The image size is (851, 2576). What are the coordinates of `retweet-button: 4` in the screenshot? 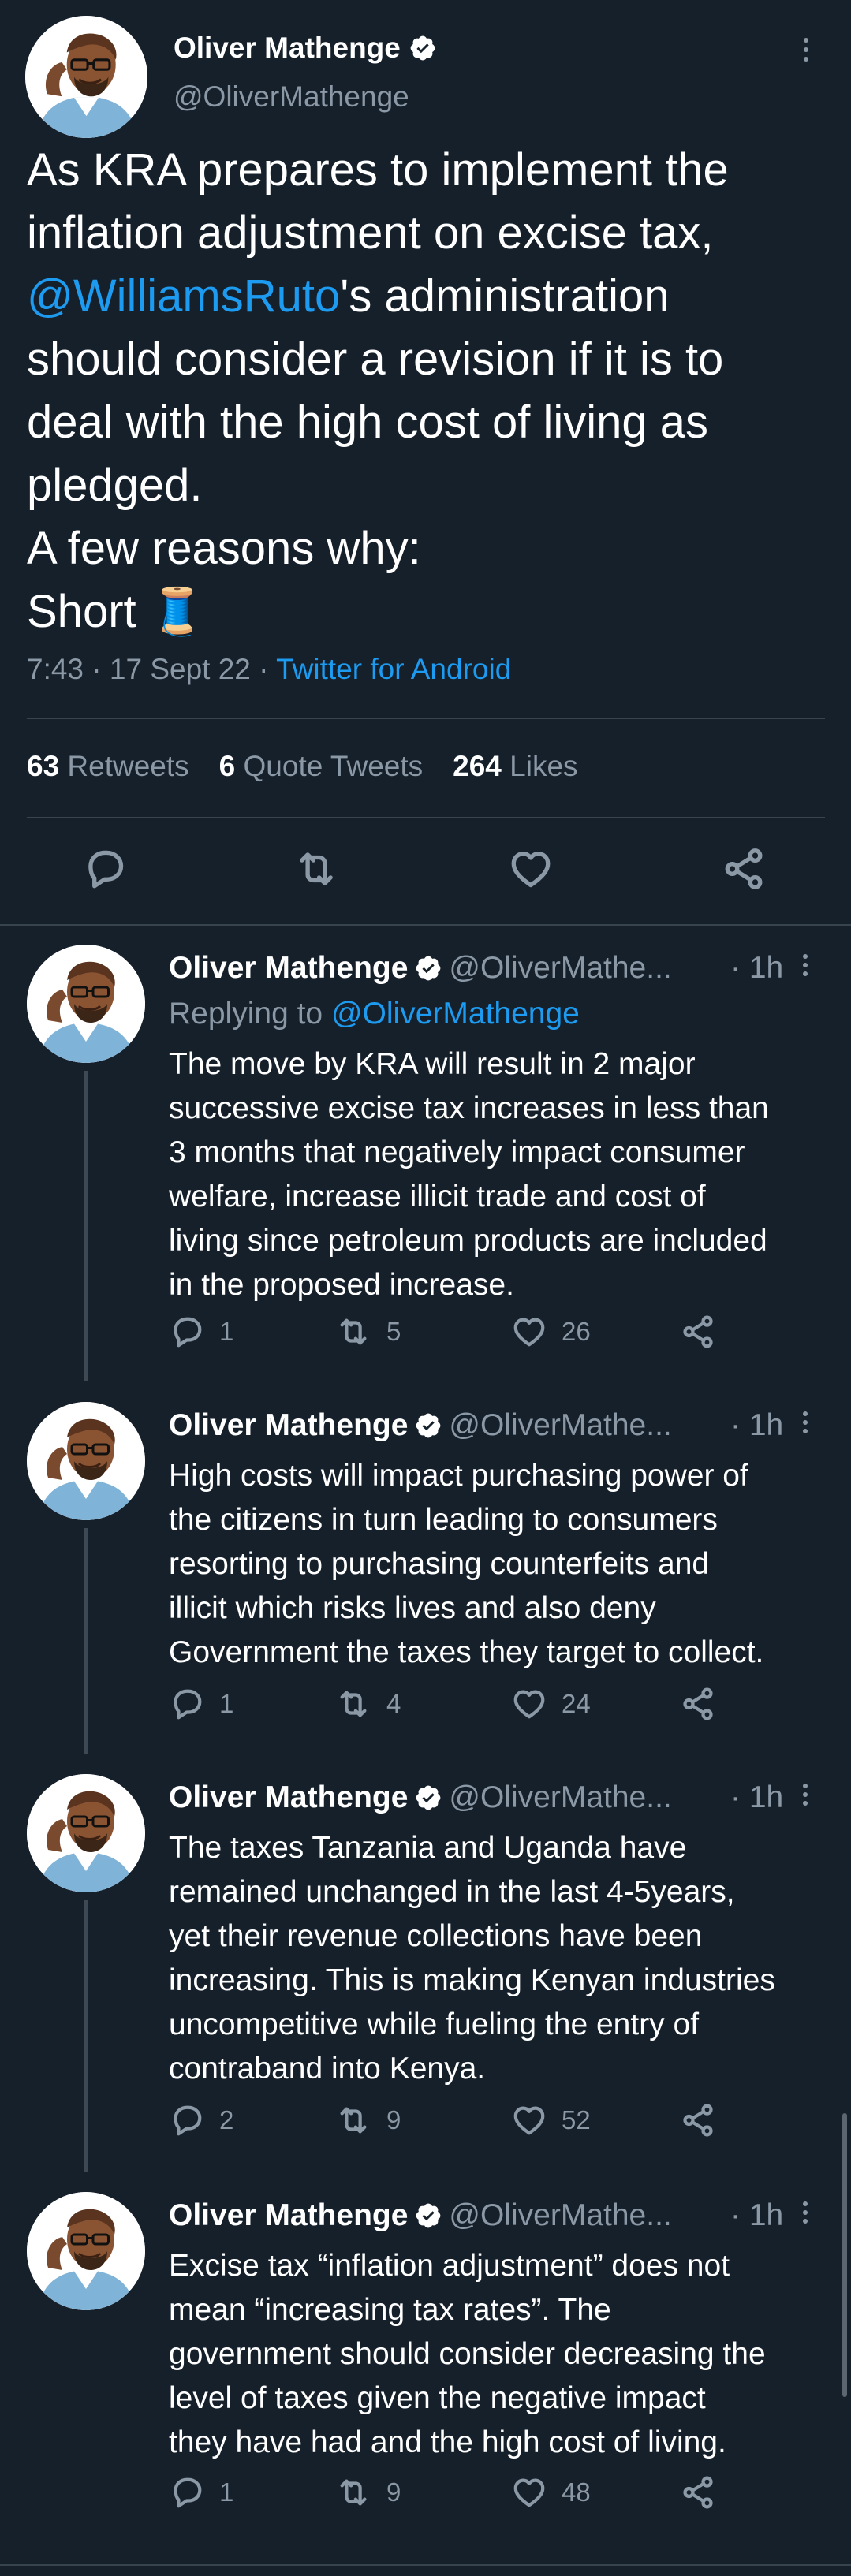 It's located at (367, 1704).